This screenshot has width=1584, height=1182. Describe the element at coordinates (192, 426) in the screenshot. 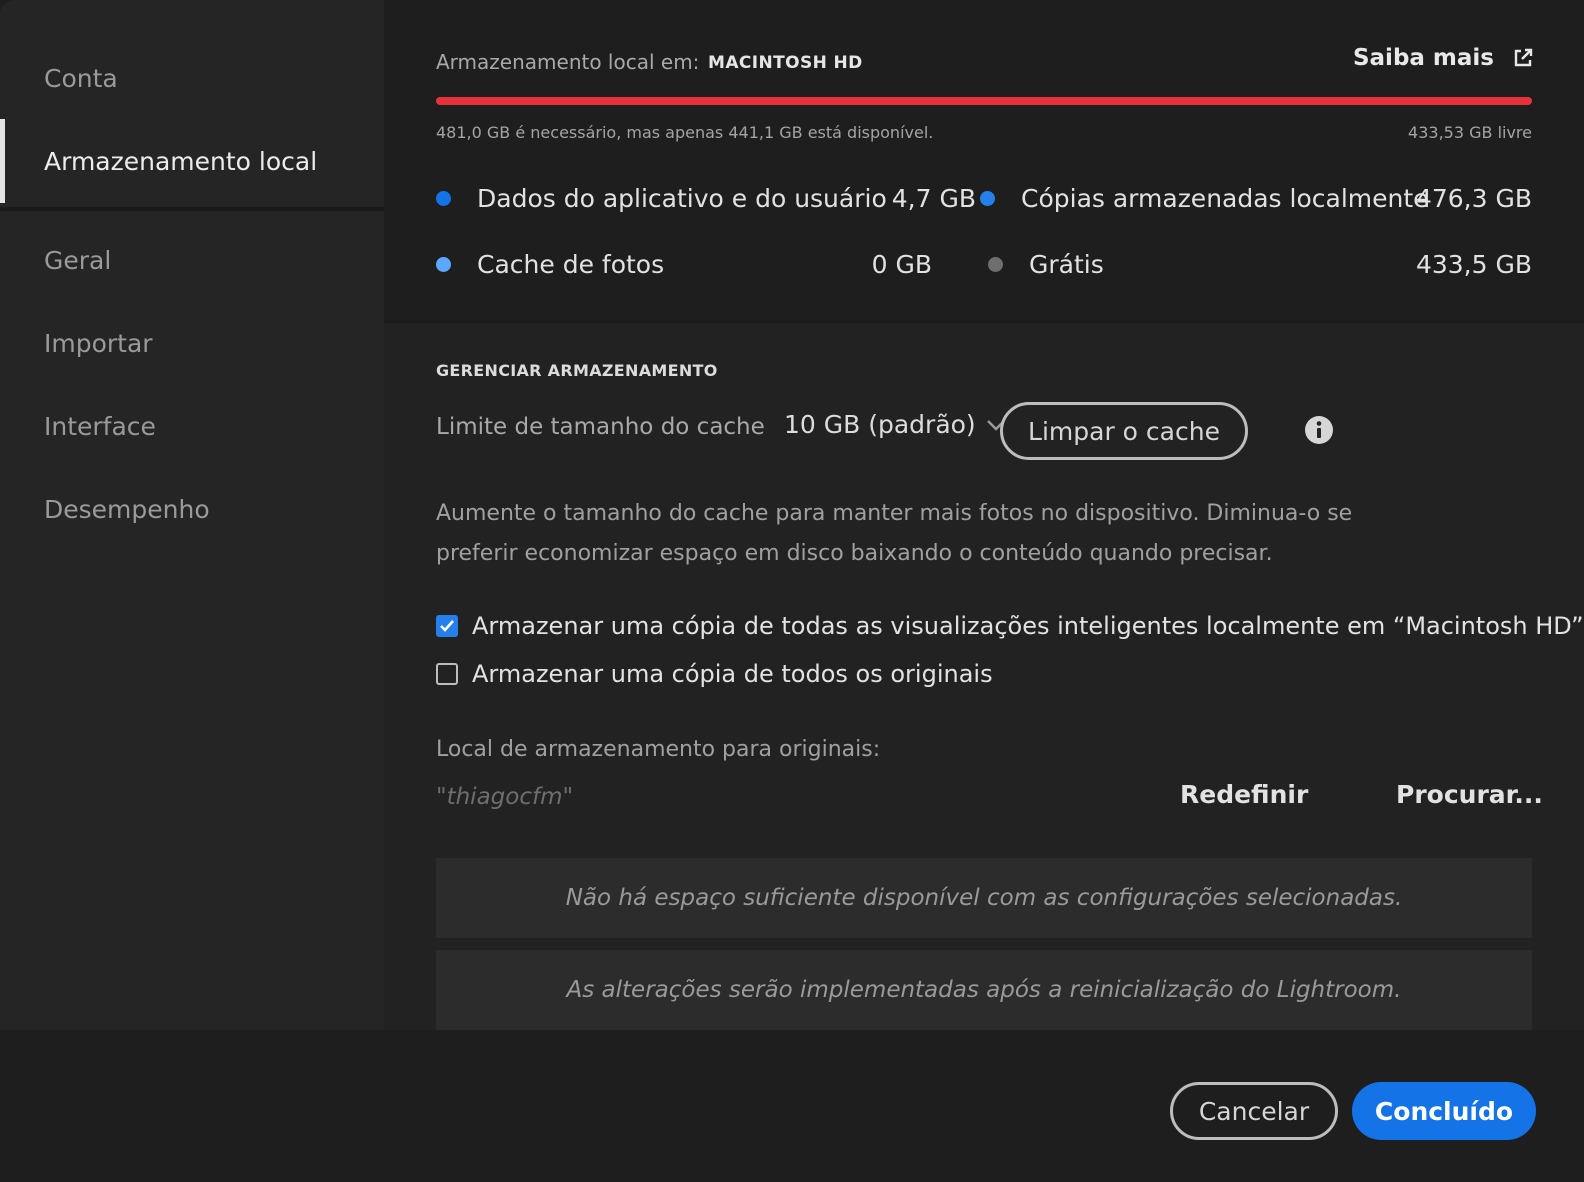

I see `sidebar-item-interface: Interface` at that location.